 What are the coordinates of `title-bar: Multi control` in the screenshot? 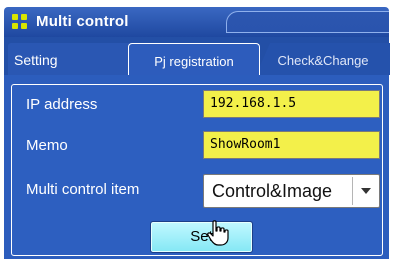 It's located at (196, 22).